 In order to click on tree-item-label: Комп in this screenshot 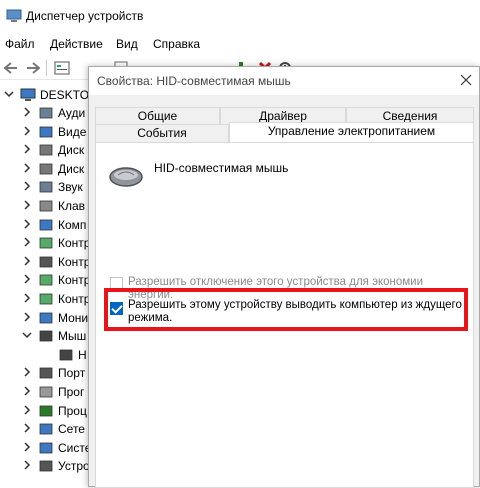, I will do `click(72, 224)`.